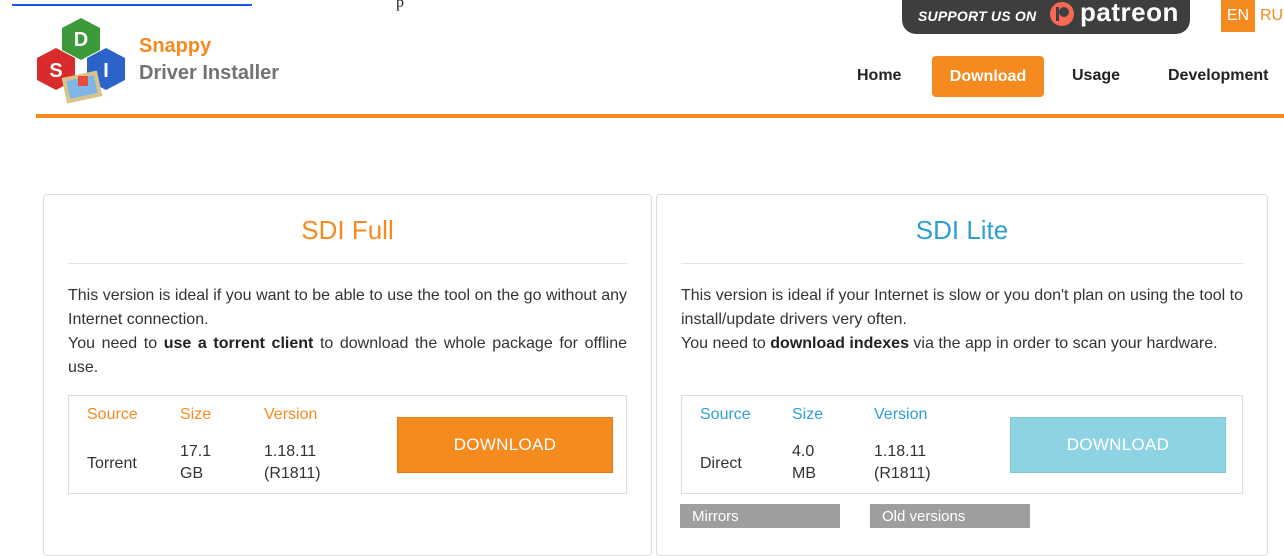 Image resolution: width=1284 pixels, height=556 pixels. What do you see at coordinates (505, 445) in the screenshot?
I see `sdi-full-download-button: DOWNLOAD` at bounding box center [505, 445].